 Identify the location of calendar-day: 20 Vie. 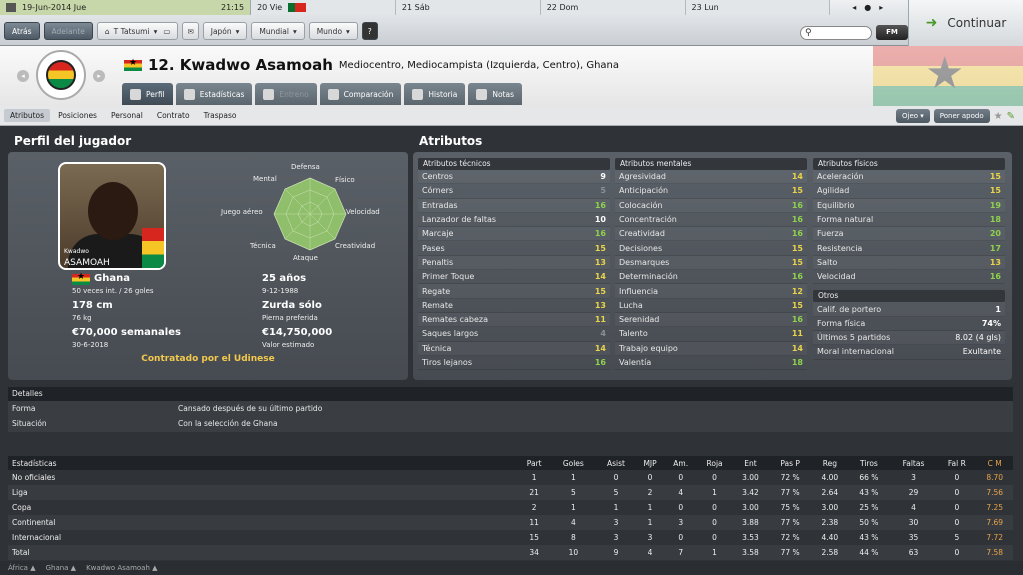
(323, 7).